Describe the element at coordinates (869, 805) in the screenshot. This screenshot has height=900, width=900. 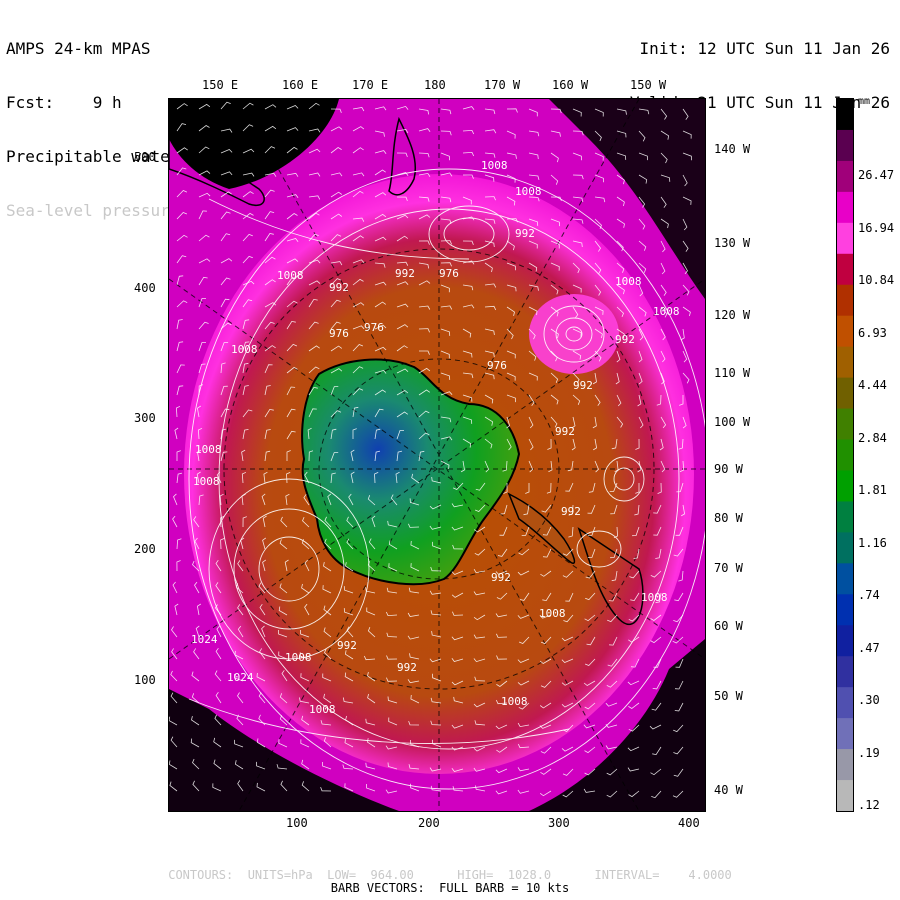
I see `colorbar-label: .12` at that location.